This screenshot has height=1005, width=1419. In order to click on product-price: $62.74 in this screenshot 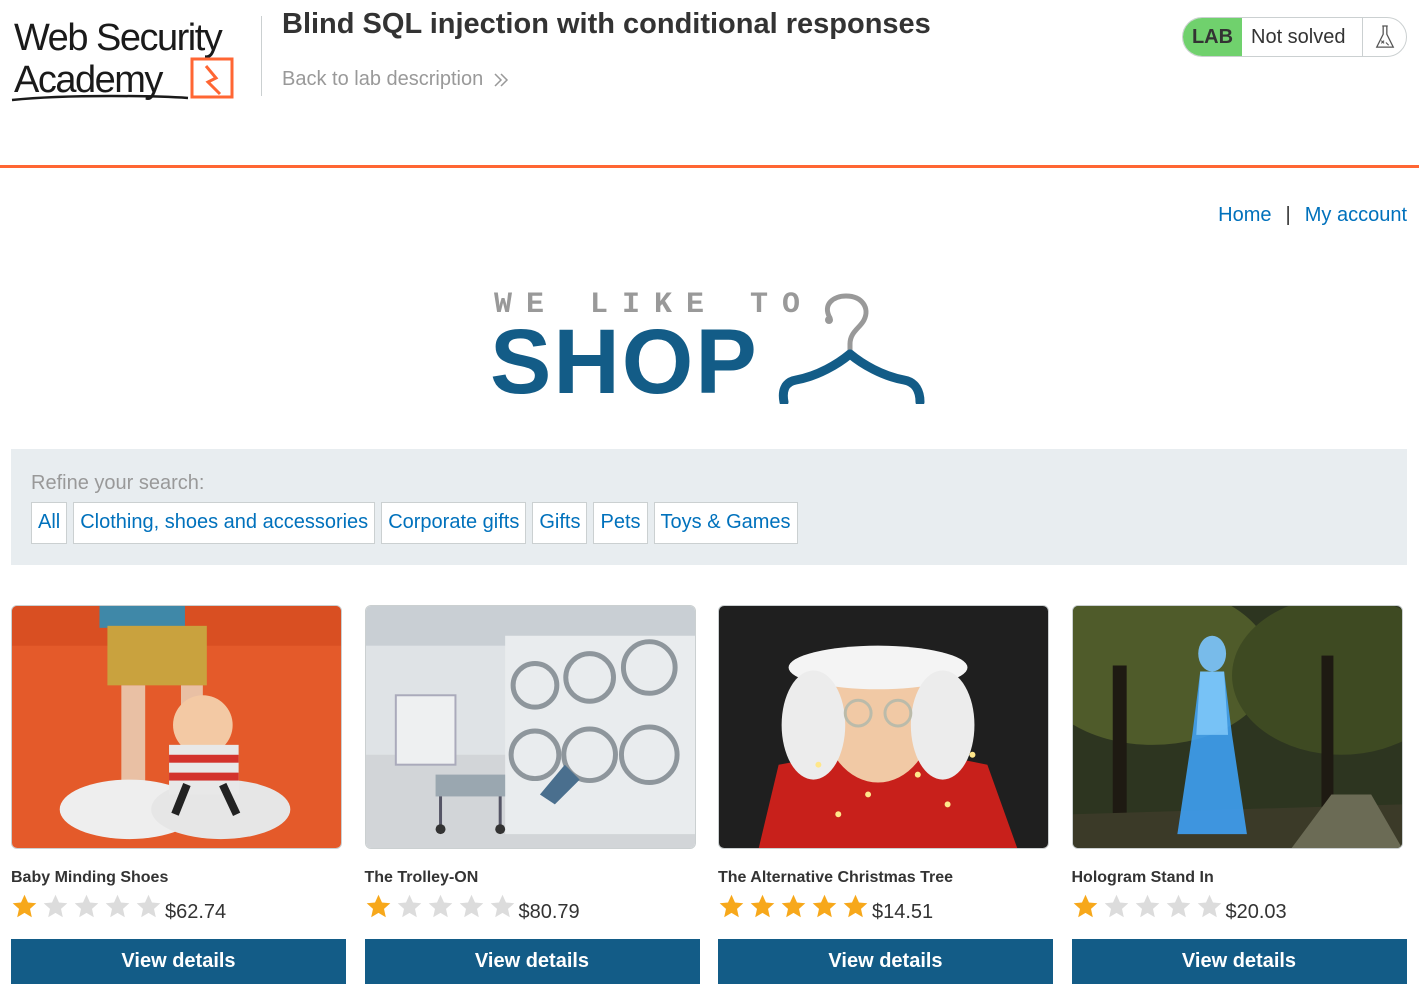, I will do `click(196, 912)`.